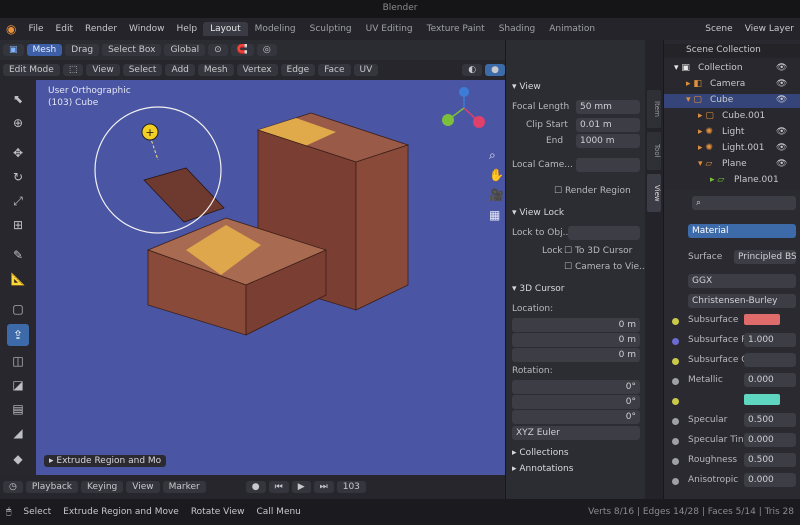  I want to click on prop-row-value: 1.000, so click(770, 340).